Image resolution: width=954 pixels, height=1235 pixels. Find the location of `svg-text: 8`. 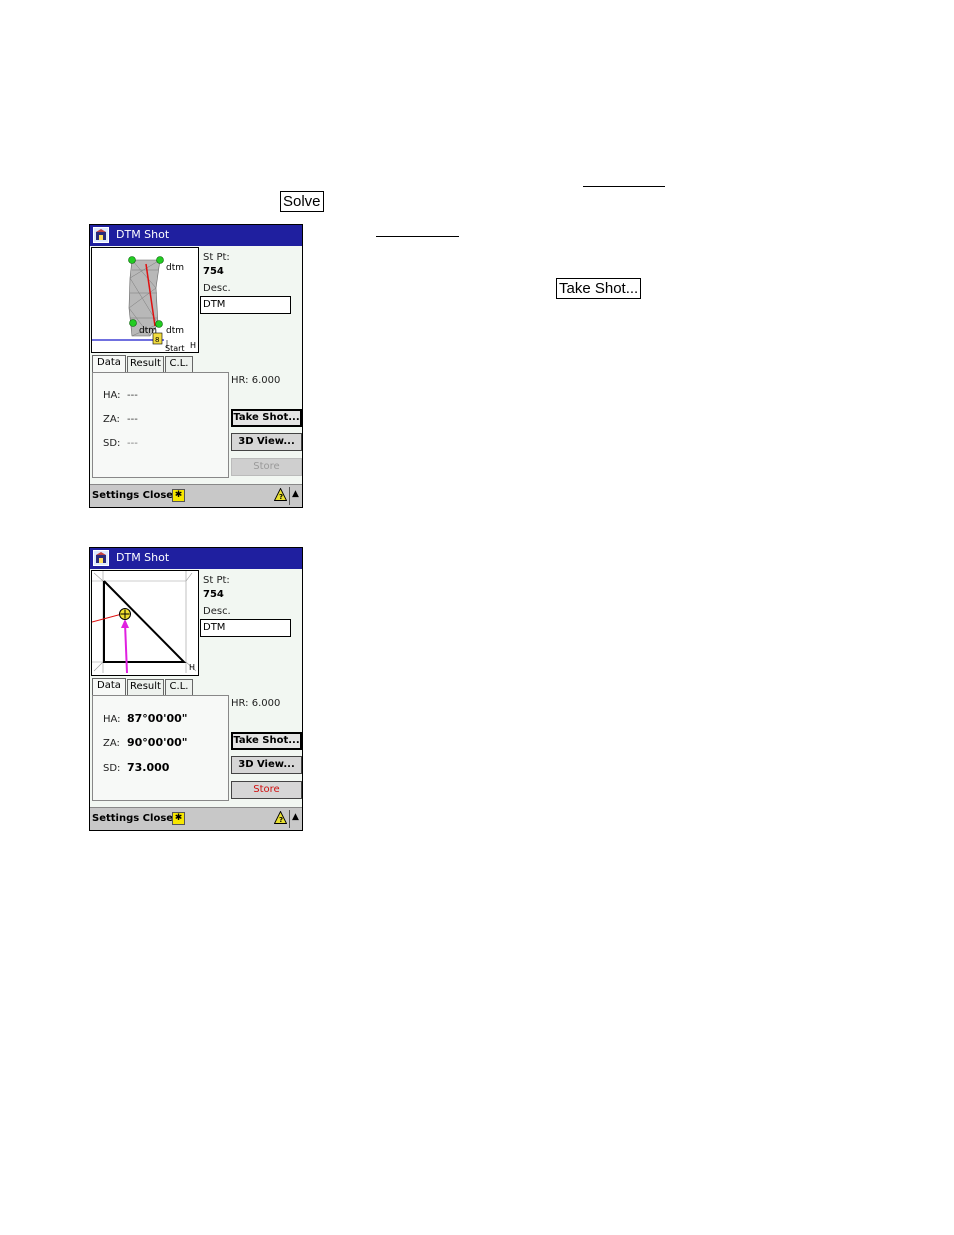

svg-text: 8 is located at coordinates (157, 340).